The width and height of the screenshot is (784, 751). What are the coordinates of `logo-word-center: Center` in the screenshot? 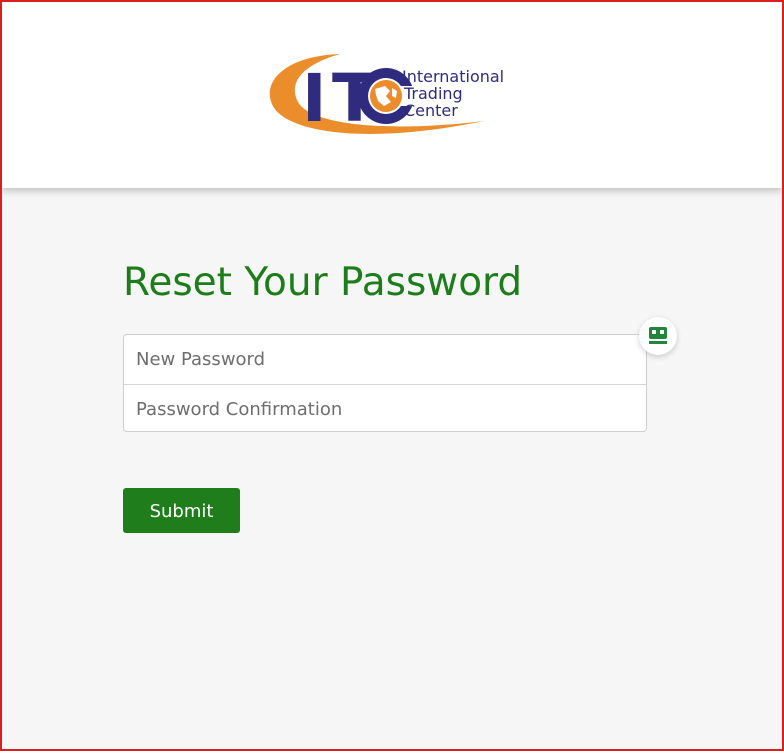 It's located at (431, 110).